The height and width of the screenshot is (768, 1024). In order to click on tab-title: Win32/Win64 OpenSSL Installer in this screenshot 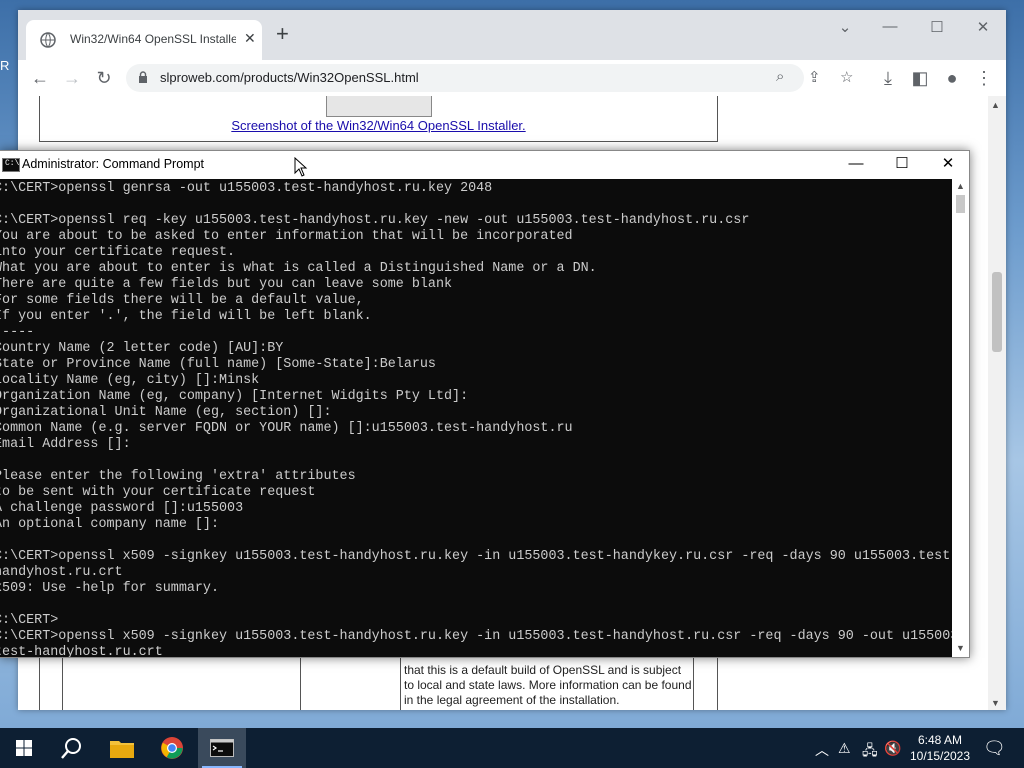, I will do `click(153, 39)`.